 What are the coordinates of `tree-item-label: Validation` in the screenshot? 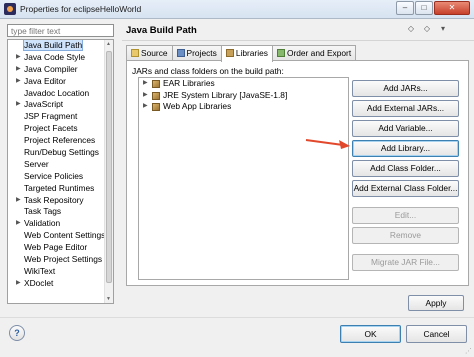 It's located at (42, 223).